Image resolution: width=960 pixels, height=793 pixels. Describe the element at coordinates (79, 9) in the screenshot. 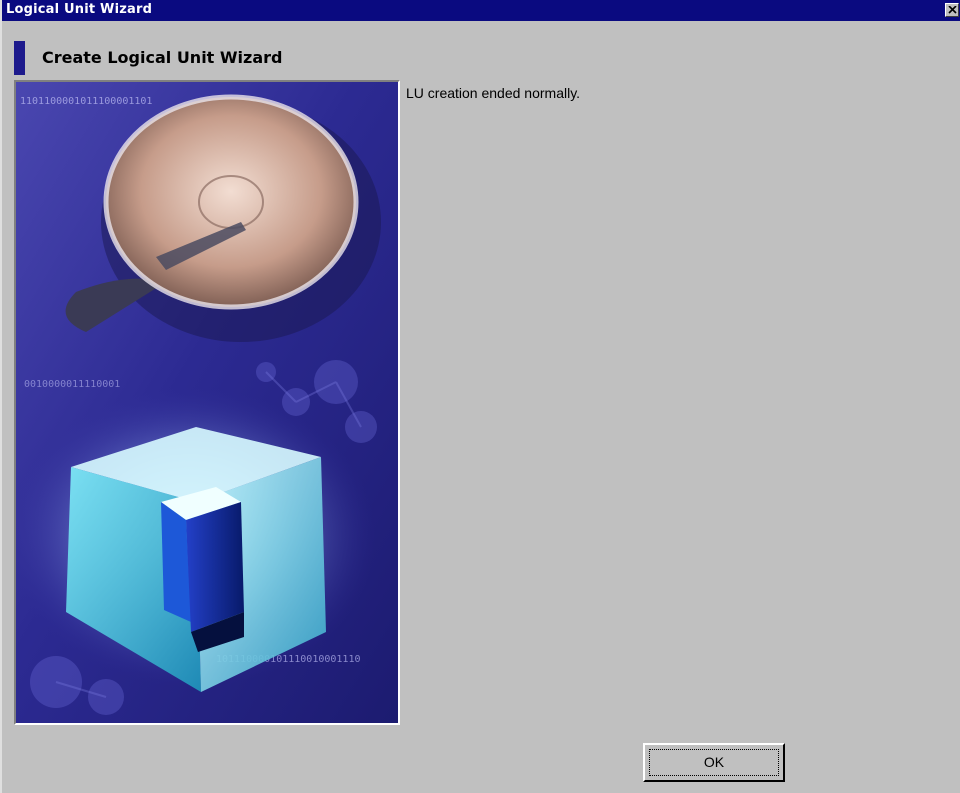

I see `window-title: Logical Unit Wizard` at that location.